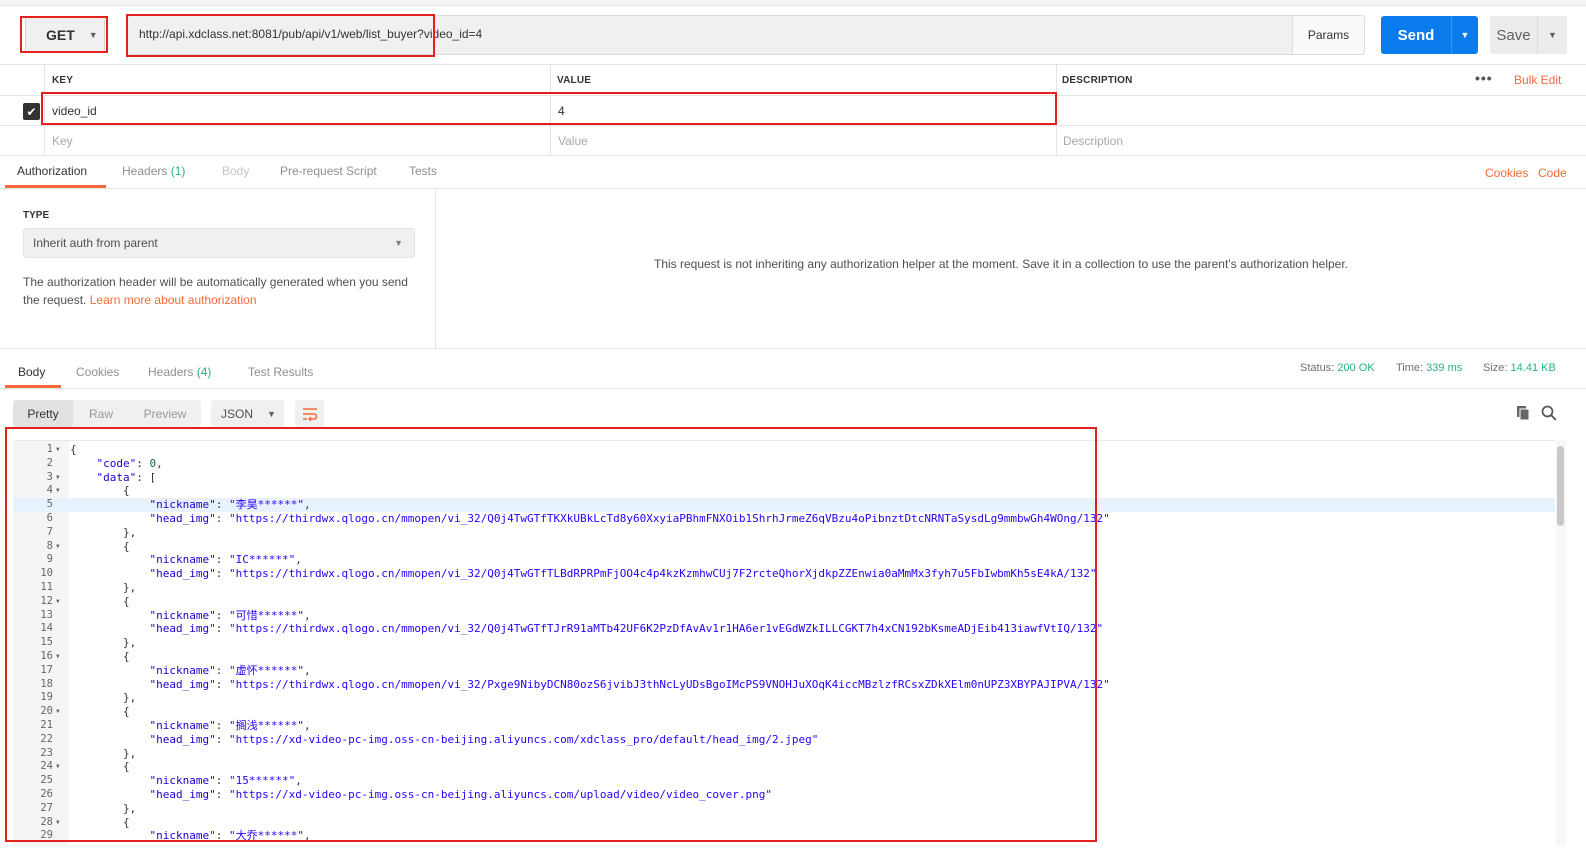 The width and height of the screenshot is (1586, 857). I want to click on auth-type-select: Inherit auth from parent ▼, so click(219, 243).